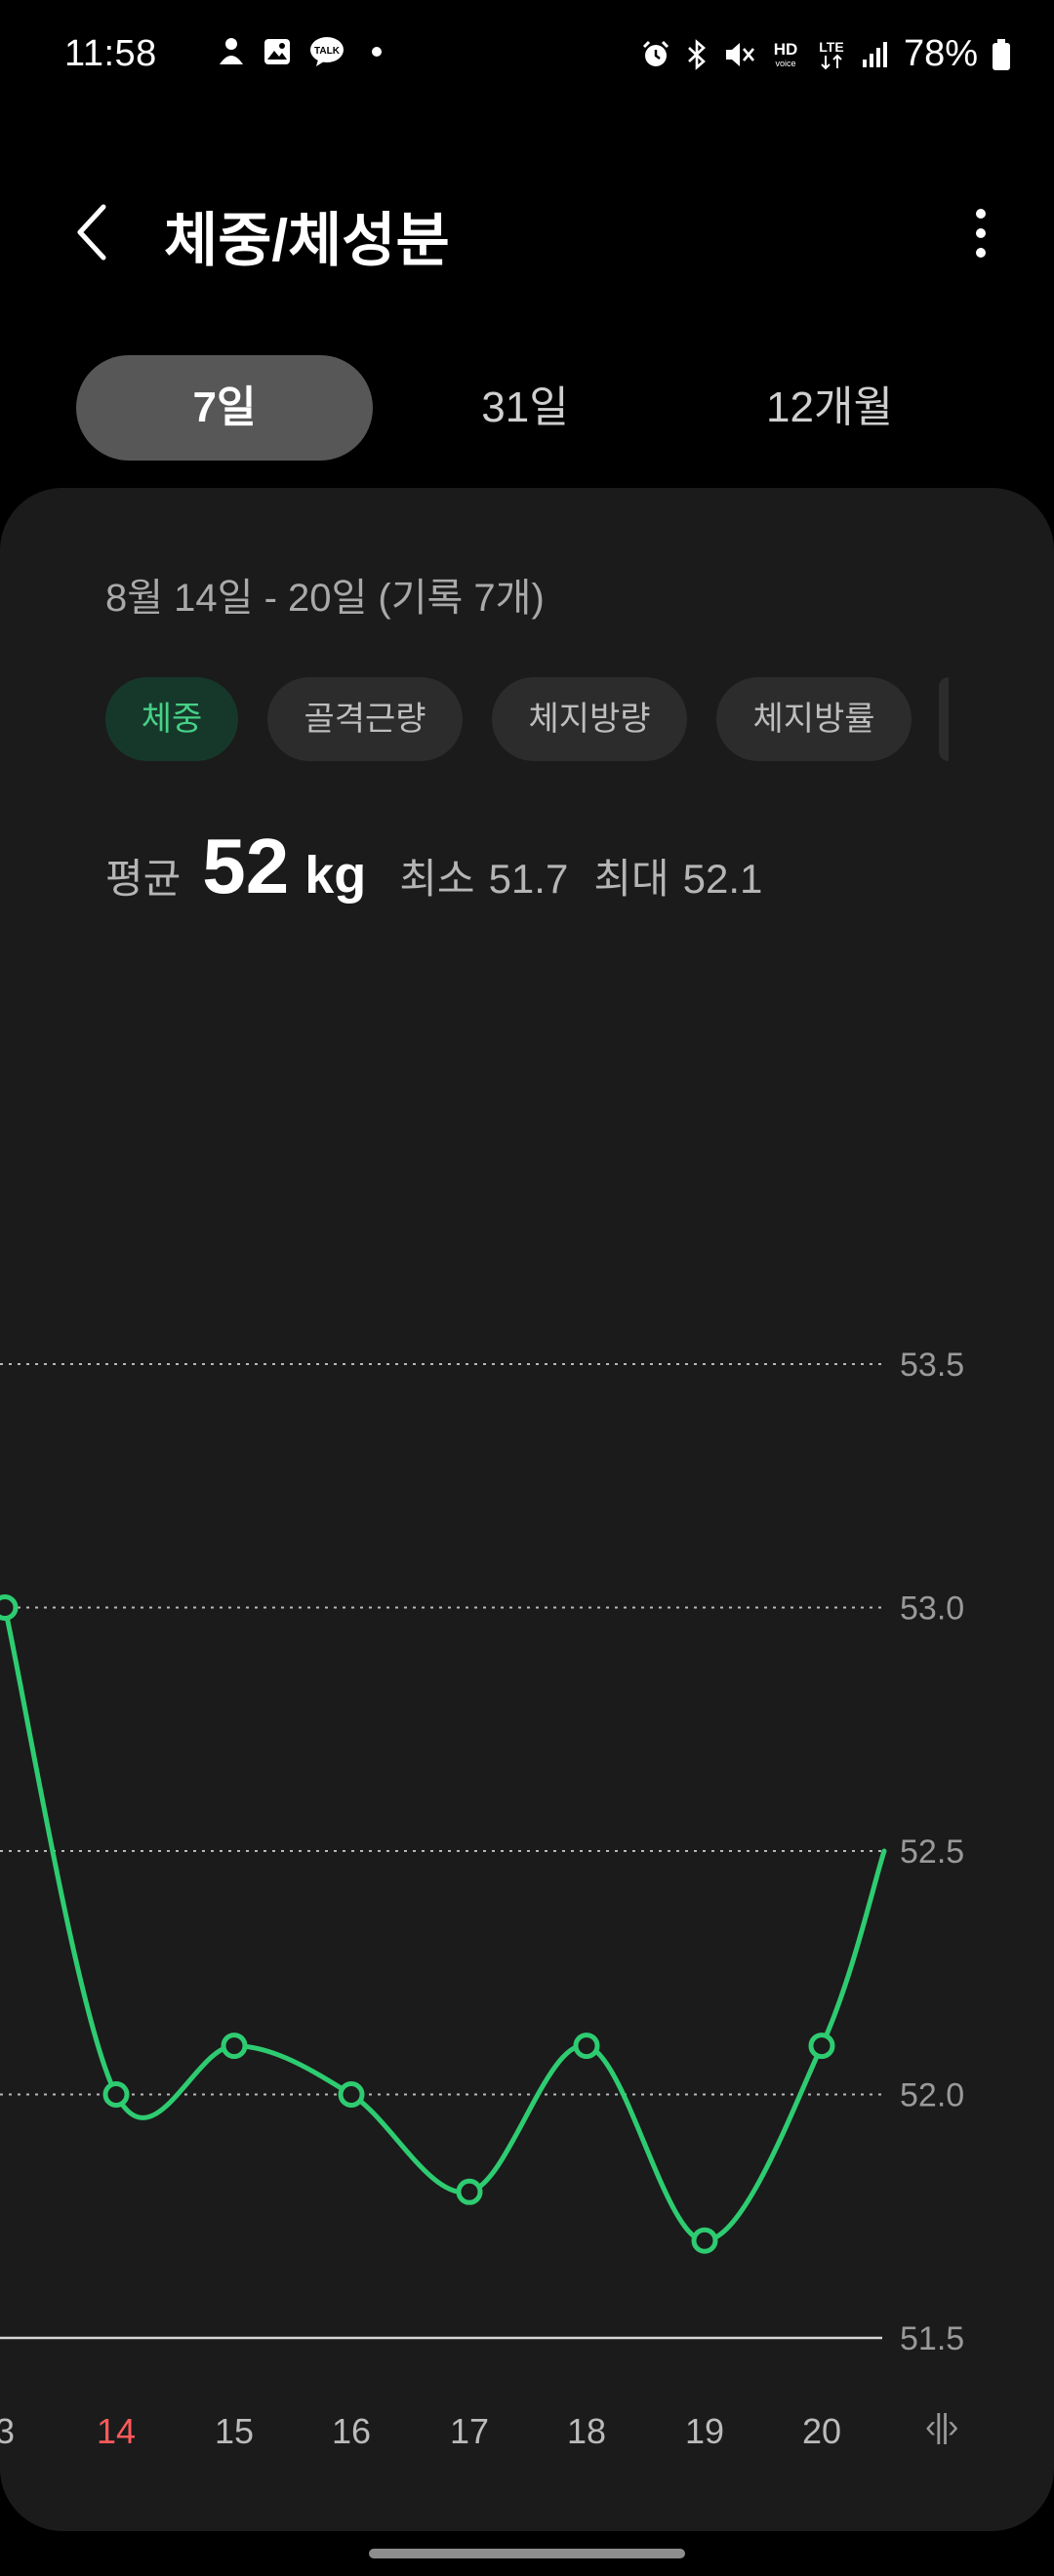 This screenshot has width=1054, height=2576. What do you see at coordinates (232, 51) in the screenshot?
I see `emoji-status-icon` at bounding box center [232, 51].